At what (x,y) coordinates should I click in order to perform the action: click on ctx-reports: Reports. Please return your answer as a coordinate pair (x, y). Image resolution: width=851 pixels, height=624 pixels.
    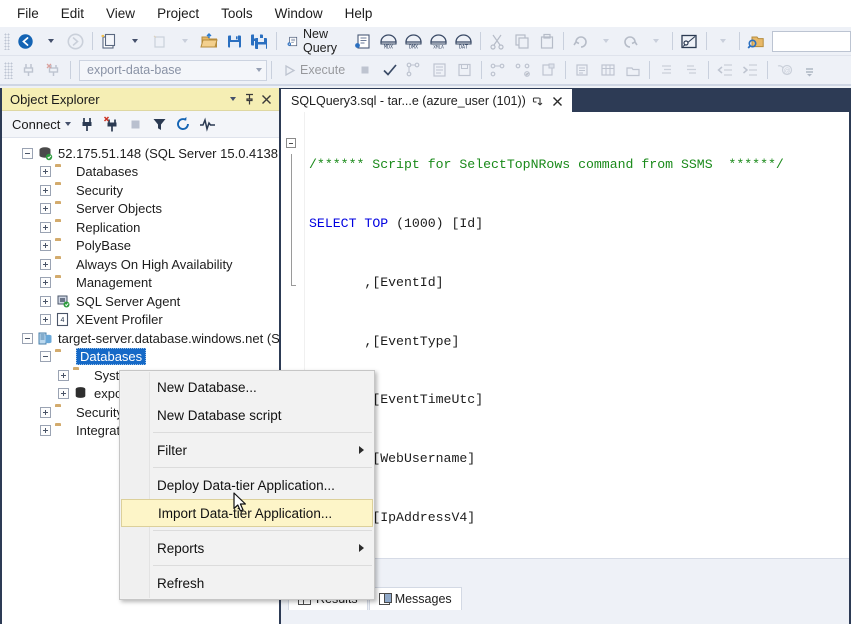
    Looking at the image, I should click on (247, 548).